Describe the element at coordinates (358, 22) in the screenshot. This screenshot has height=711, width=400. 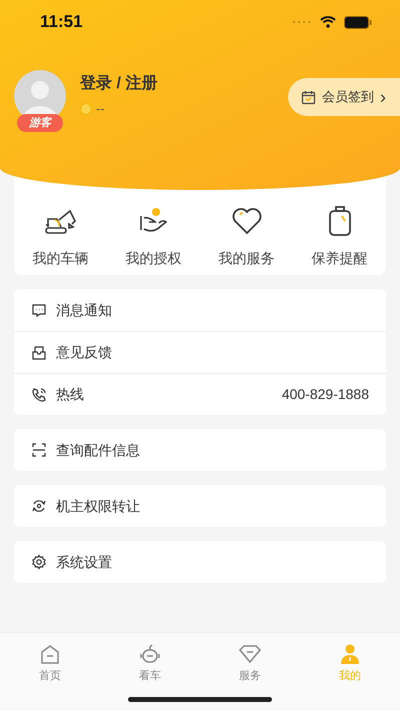
I see `battery-icon` at that location.